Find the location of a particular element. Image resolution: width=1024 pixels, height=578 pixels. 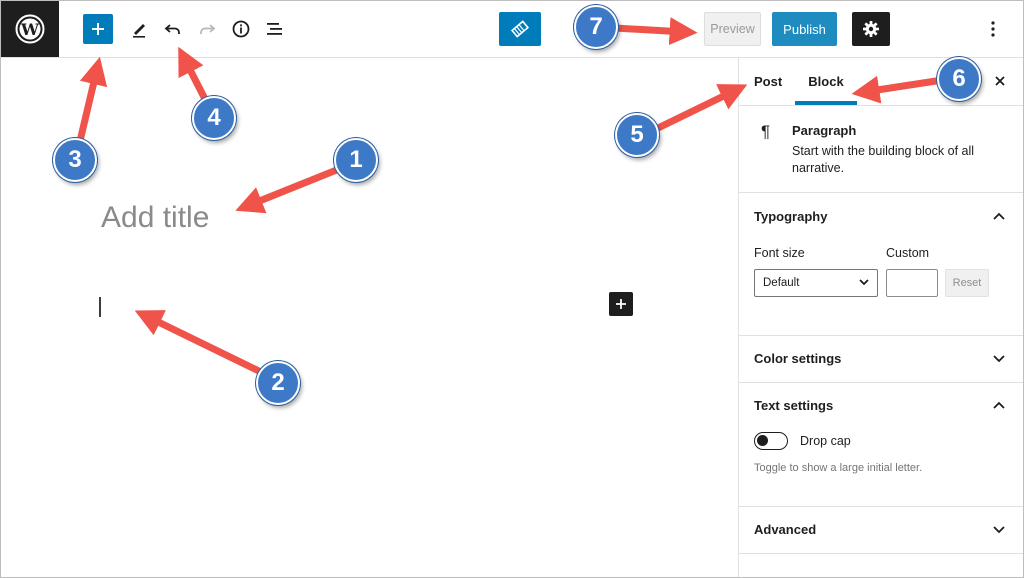

typography-panel: Typography is located at coordinates (881, 264).